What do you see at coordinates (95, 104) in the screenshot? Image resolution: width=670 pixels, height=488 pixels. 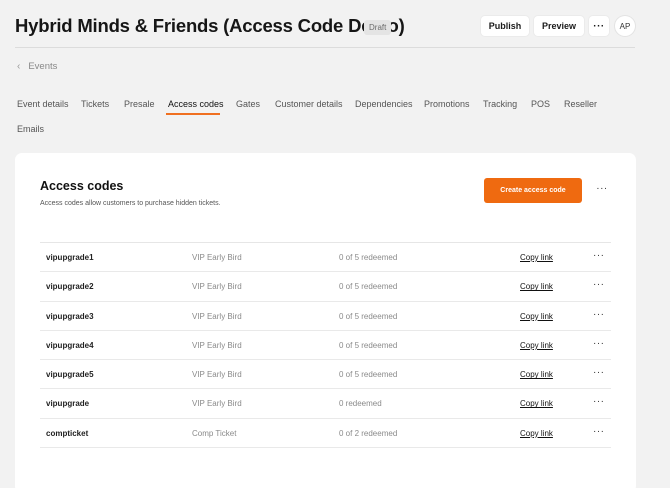 I see `tab-tickets: Tickets` at bounding box center [95, 104].